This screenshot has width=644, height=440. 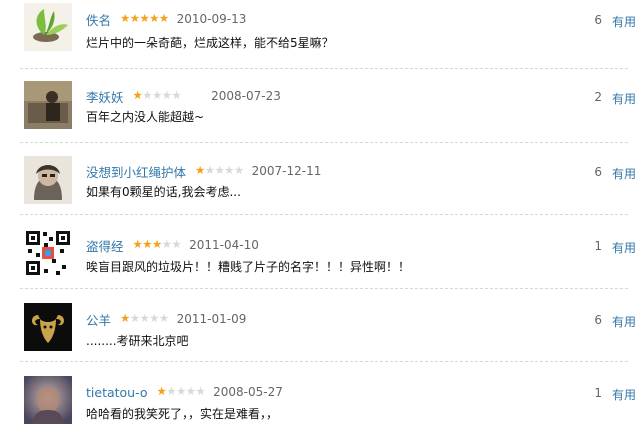 I want to click on review-date: 2008-07-23, so click(x=246, y=96).